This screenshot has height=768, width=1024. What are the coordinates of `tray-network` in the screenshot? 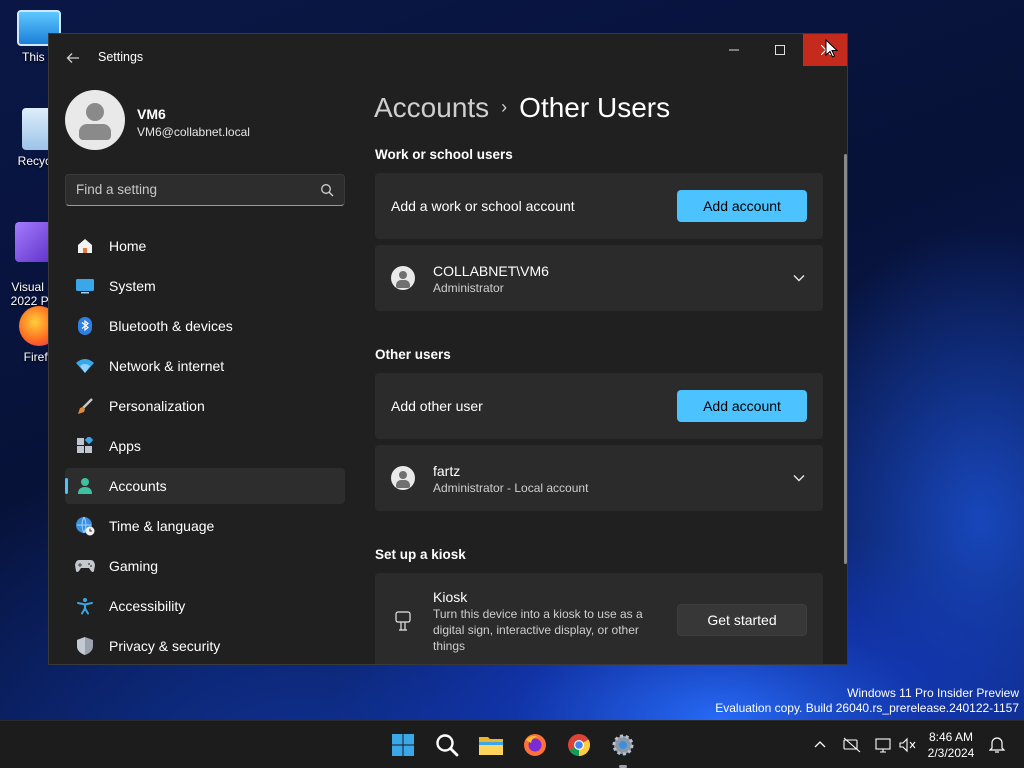 It's located at (852, 745).